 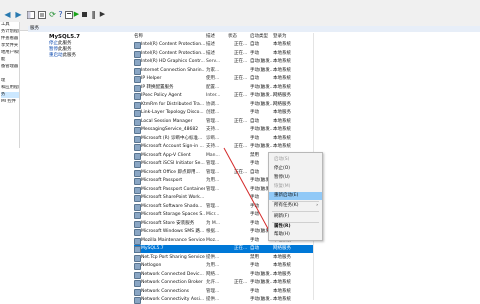 What do you see at coordinates (295, 227) in the screenshot?
I see `menu-item: 属性(R)` at bounding box center [295, 227].